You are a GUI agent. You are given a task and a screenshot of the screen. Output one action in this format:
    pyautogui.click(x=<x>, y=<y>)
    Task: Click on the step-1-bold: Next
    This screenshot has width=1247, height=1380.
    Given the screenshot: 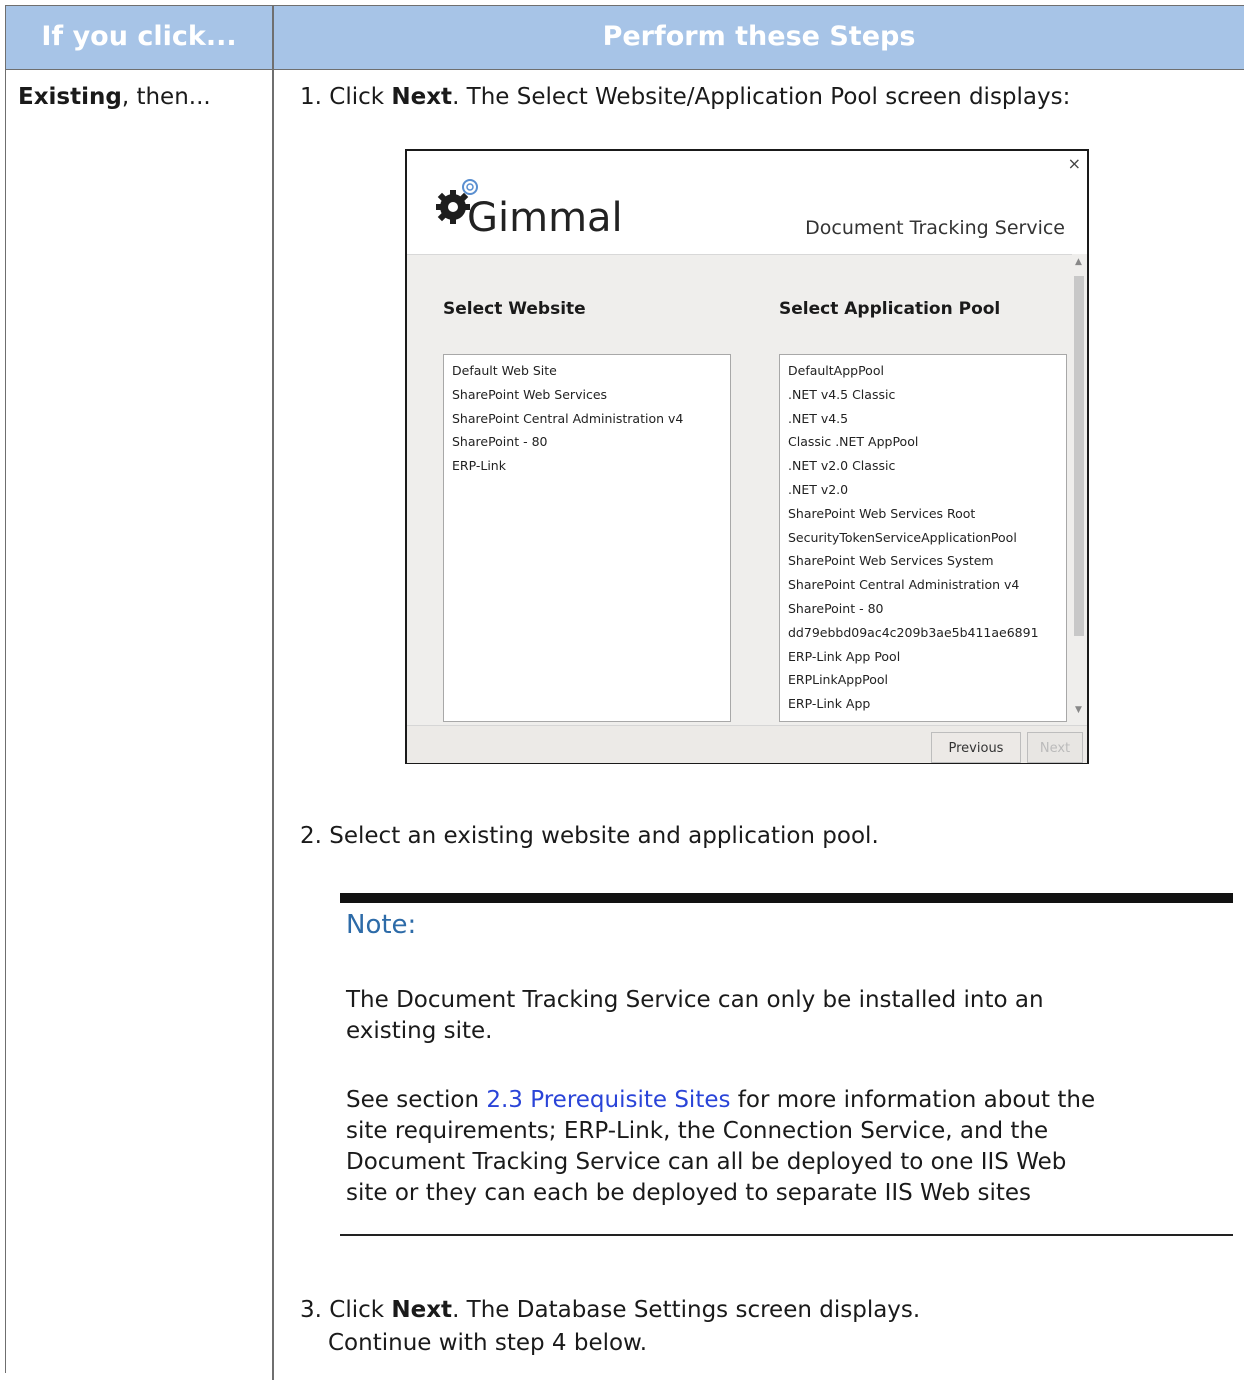 What is the action you would take?
    pyautogui.click(x=422, y=97)
    